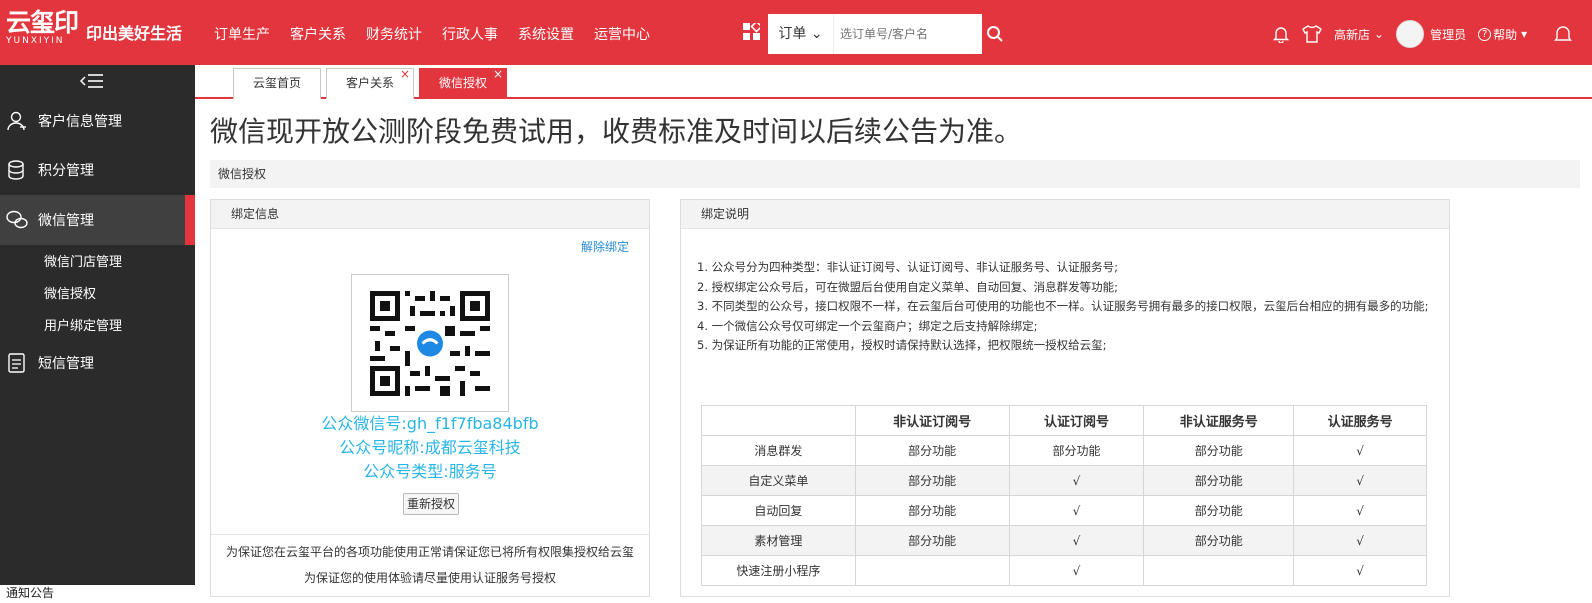 The image size is (1592, 603). What do you see at coordinates (430, 423) in the screenshot?
I see `account-id: 公众微信号:gh_f1f7fba84bfb` at bounding box center [430, 423].